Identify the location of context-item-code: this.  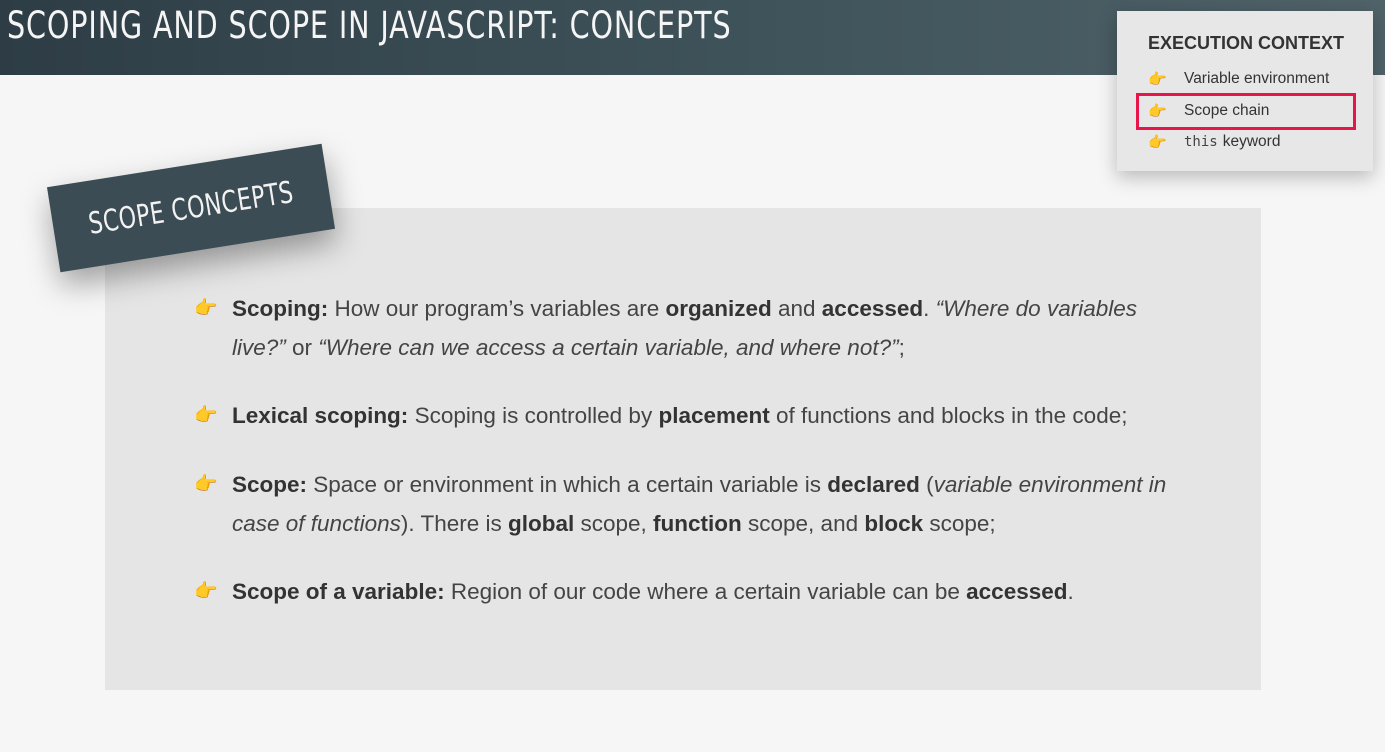
(1201, 142).